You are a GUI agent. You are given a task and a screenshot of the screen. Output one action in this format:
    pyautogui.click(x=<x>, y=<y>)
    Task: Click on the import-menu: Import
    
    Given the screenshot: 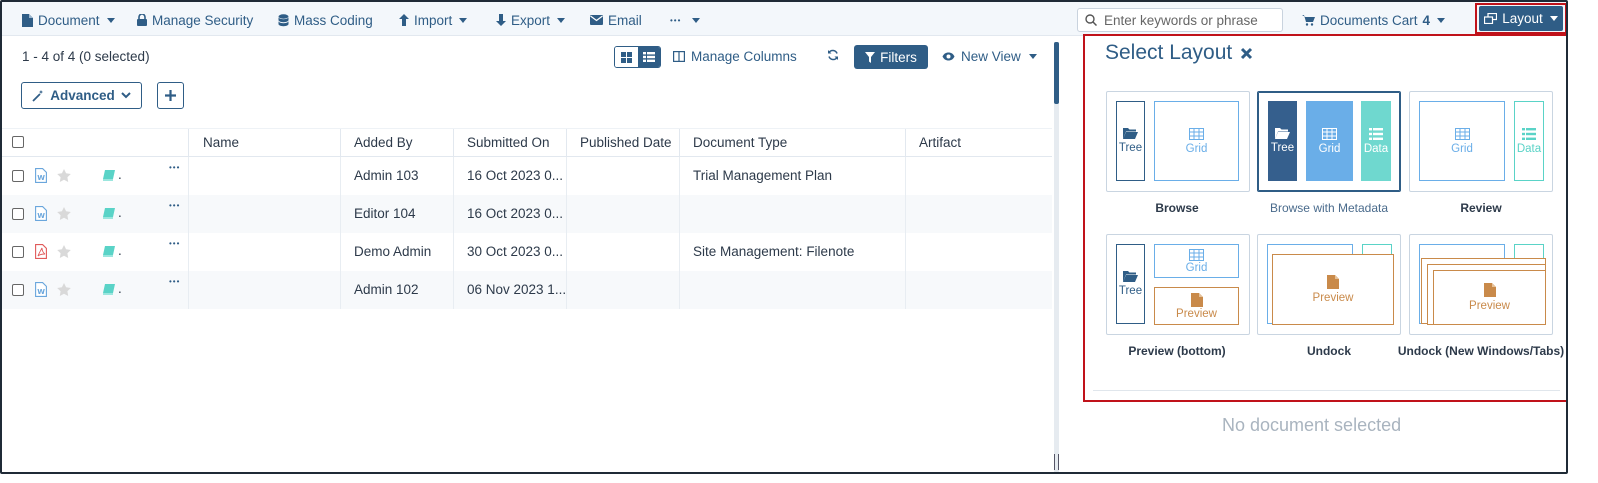 What is the action you would take?
    pyautogui.click(x=433, y=20)
    